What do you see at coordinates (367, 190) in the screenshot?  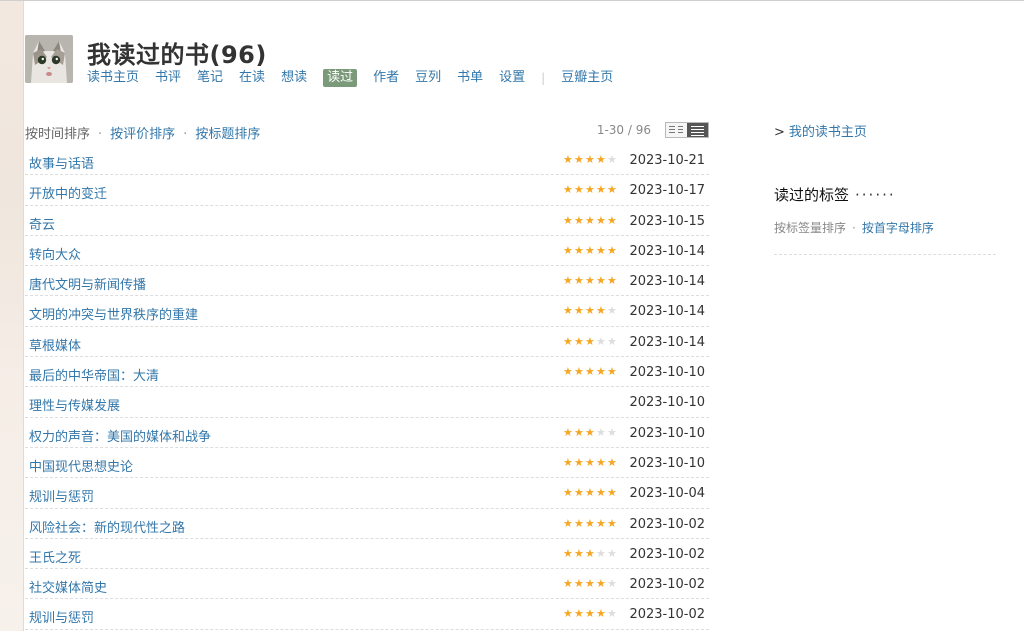 I see `table-row: 开放中的变迁 ★ ★ ★ ★ ★ 2023-10-17` at bounding box center [367, 190].